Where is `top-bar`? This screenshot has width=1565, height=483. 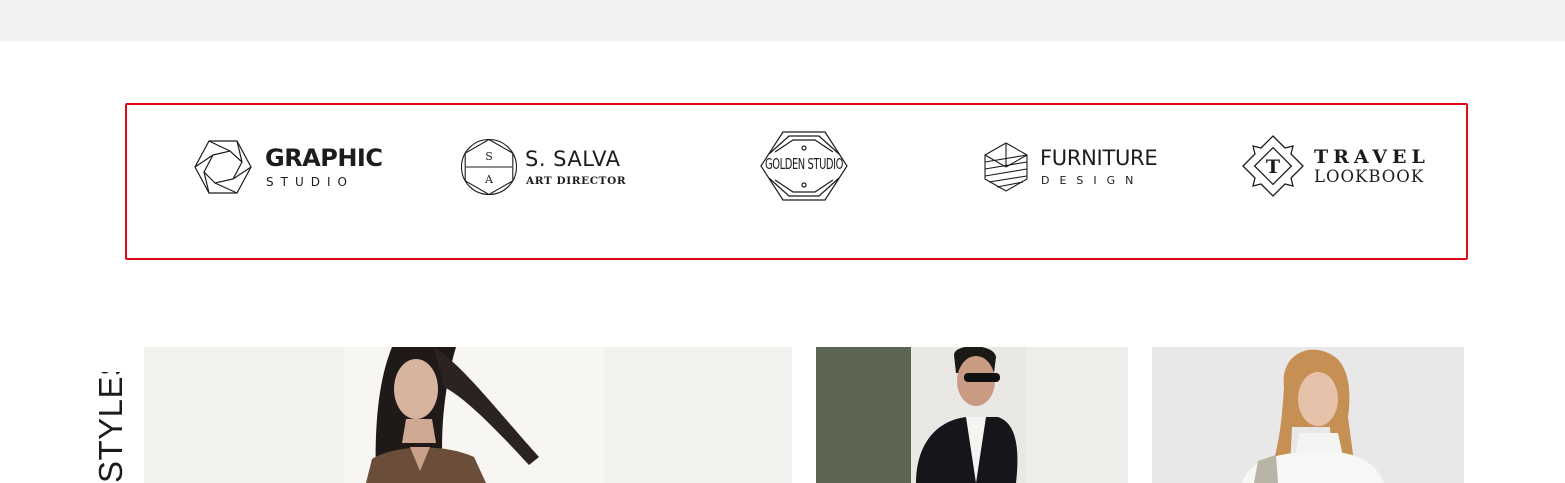 top-bar is located at coordinates (782, 20).